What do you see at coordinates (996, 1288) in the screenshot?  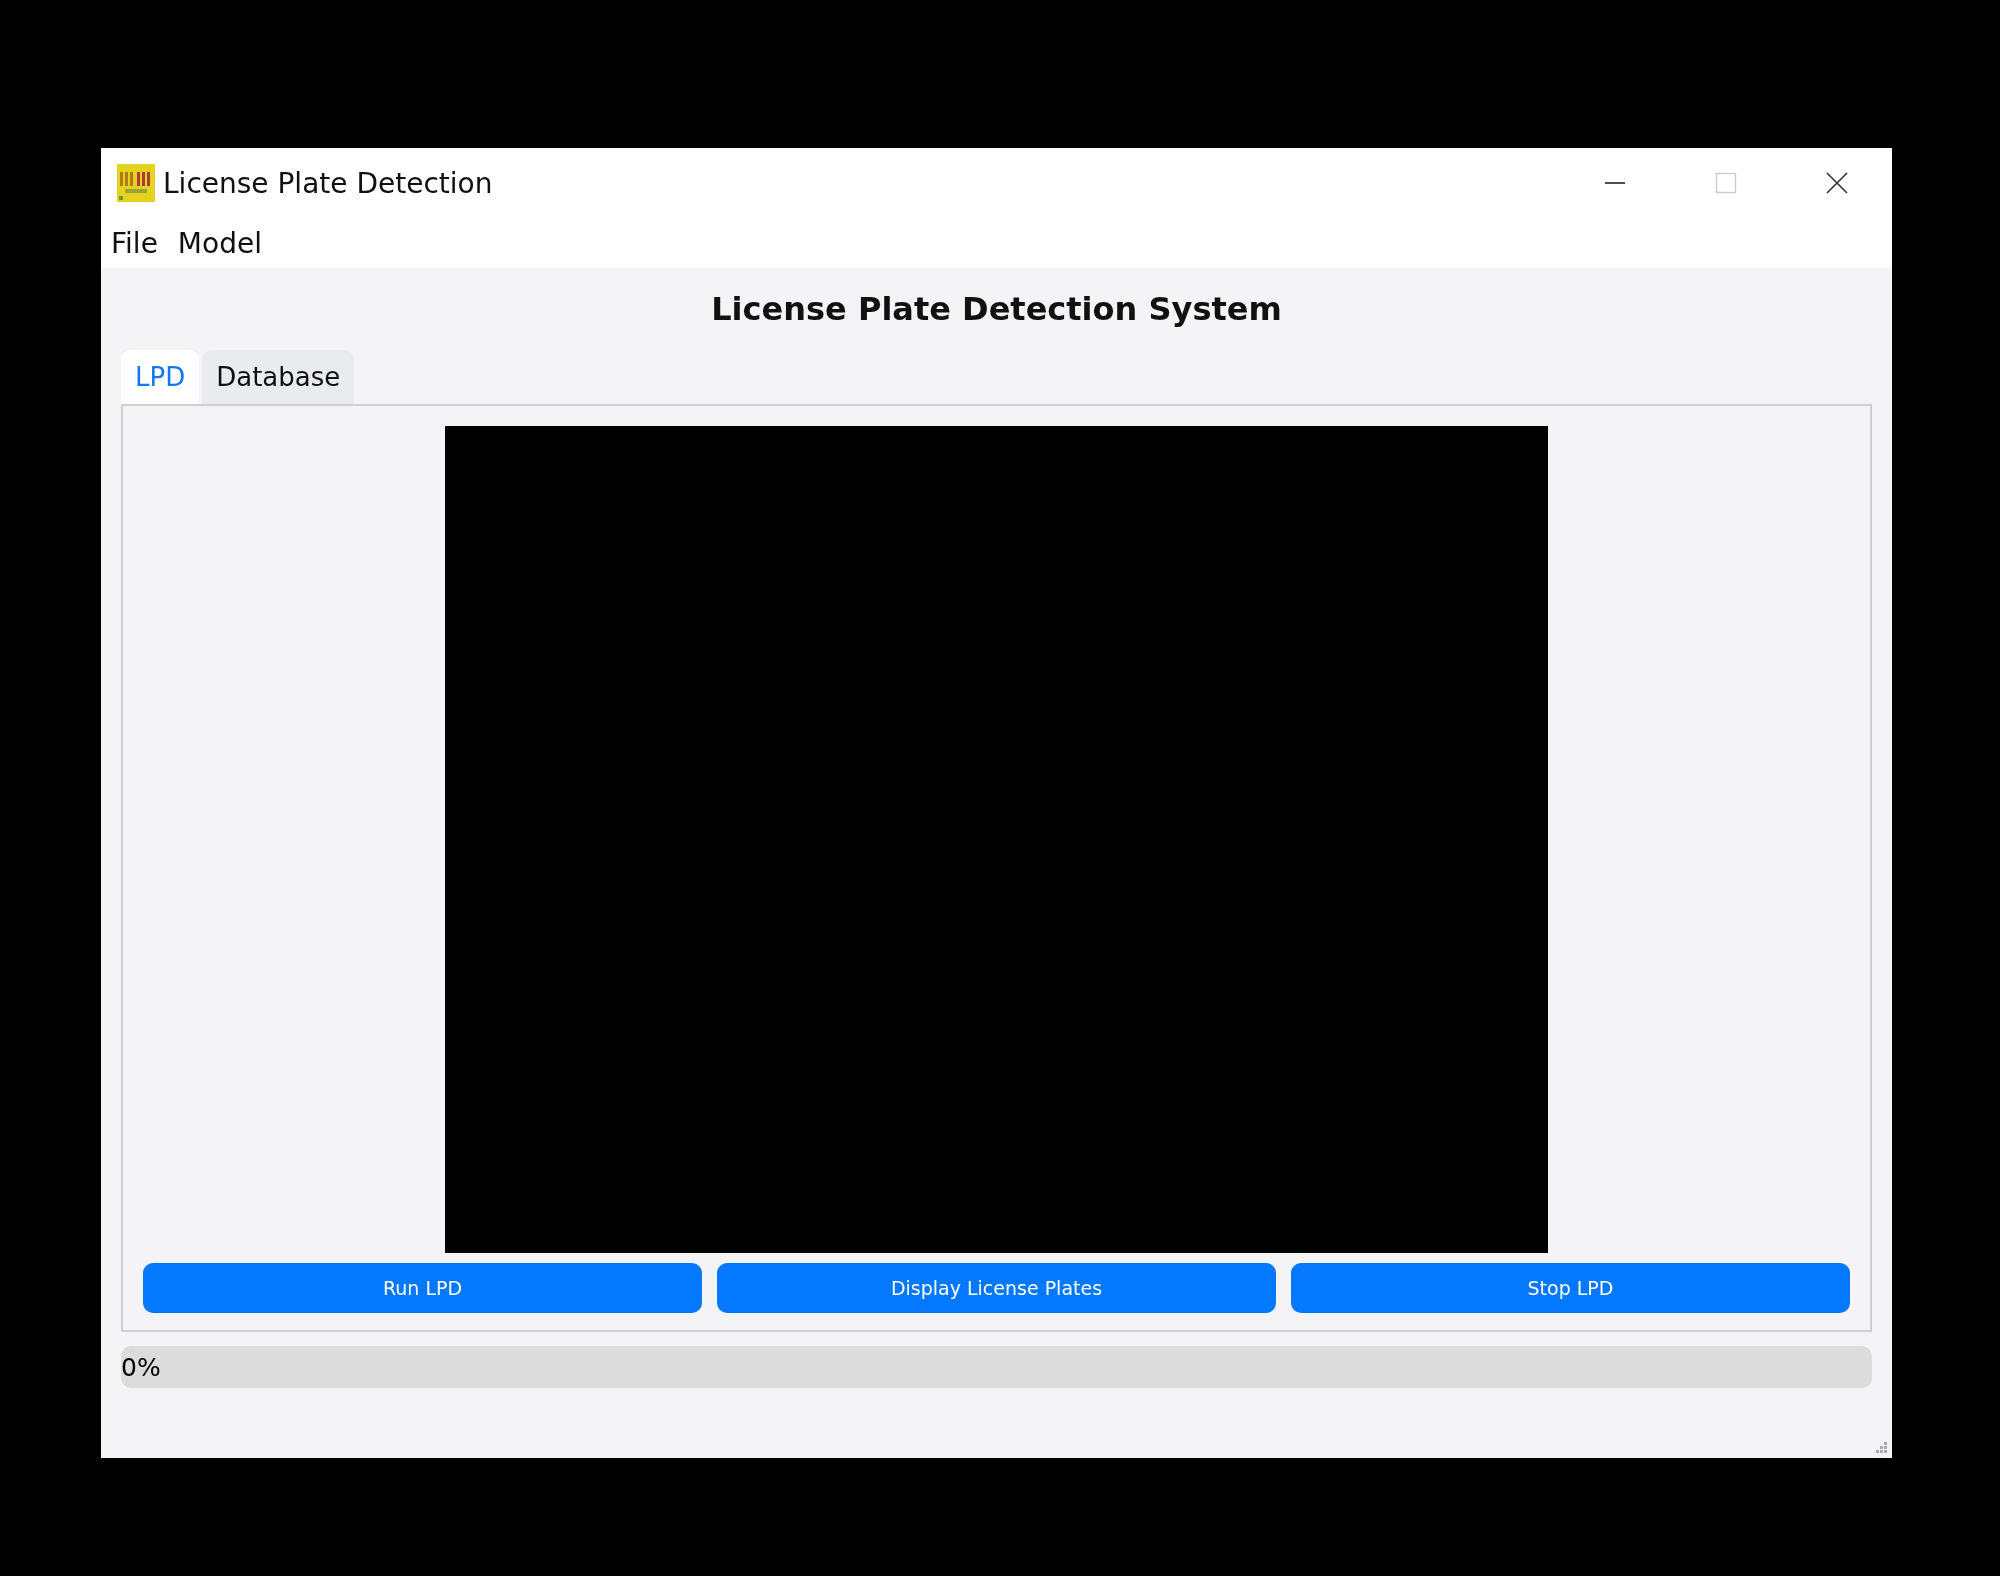 I see `action-button: Display License Plates` at bounding box center [996, 1288].